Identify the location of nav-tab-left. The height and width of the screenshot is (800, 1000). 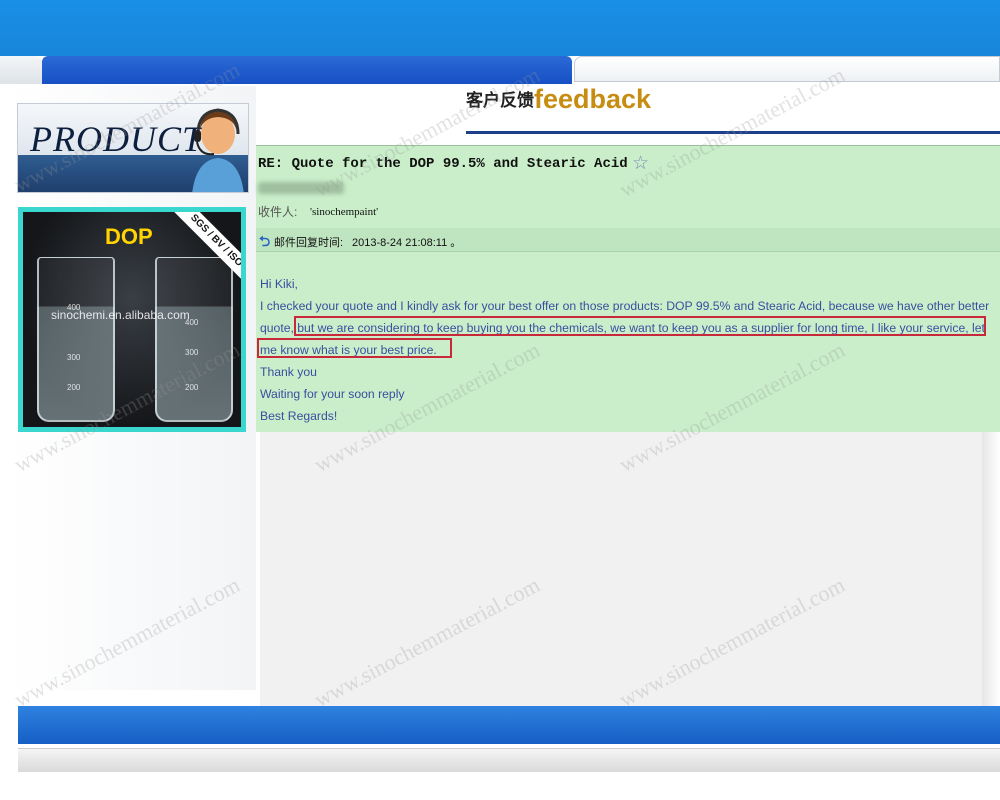
(21, 70).